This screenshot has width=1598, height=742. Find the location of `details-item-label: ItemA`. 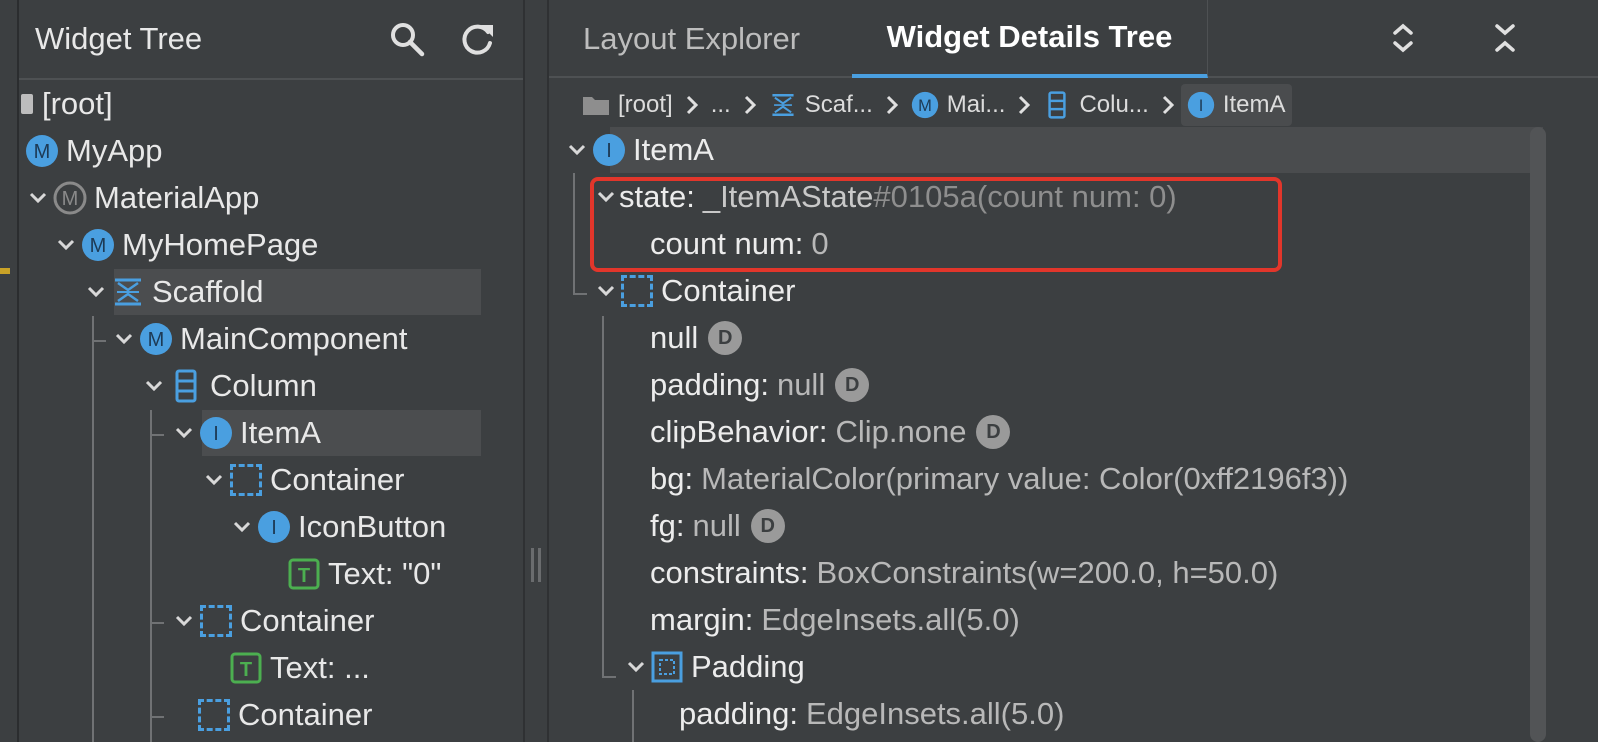

details-item-label: ItemA is located at coordinates (673, 149).